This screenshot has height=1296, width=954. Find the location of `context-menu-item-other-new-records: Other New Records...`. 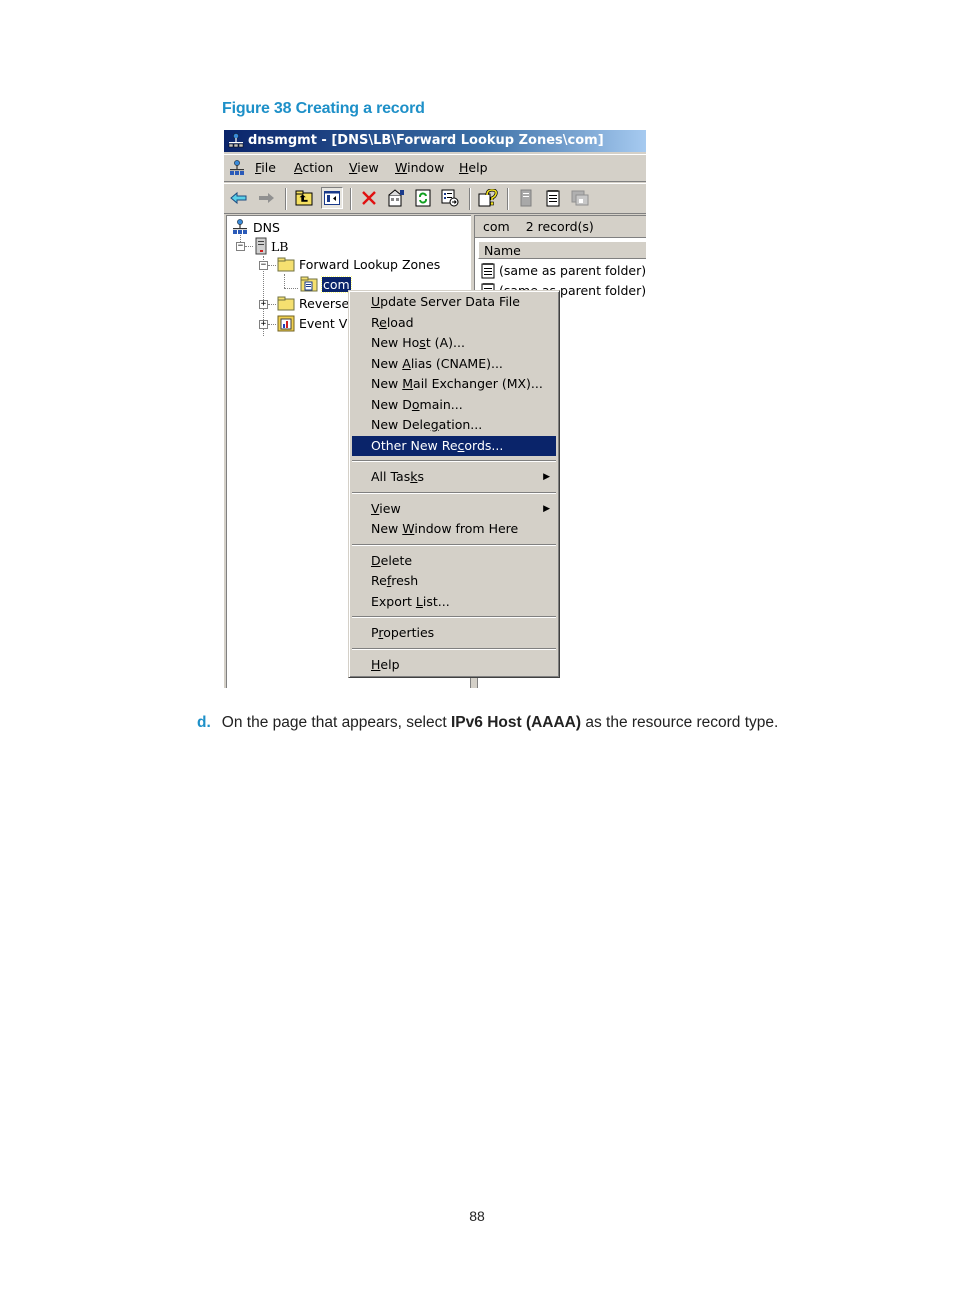

context-menu-item-other-new-records: Other New Records... is located at coordinates (454, 445).